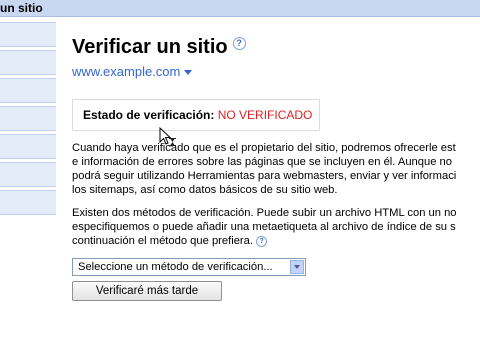 The width and height of the screenshot is (480, 360). What do you see at coordinates (276, 71) in the screenshot?
I see `site-selector: www.example.com` at bounding box center [276, 71].